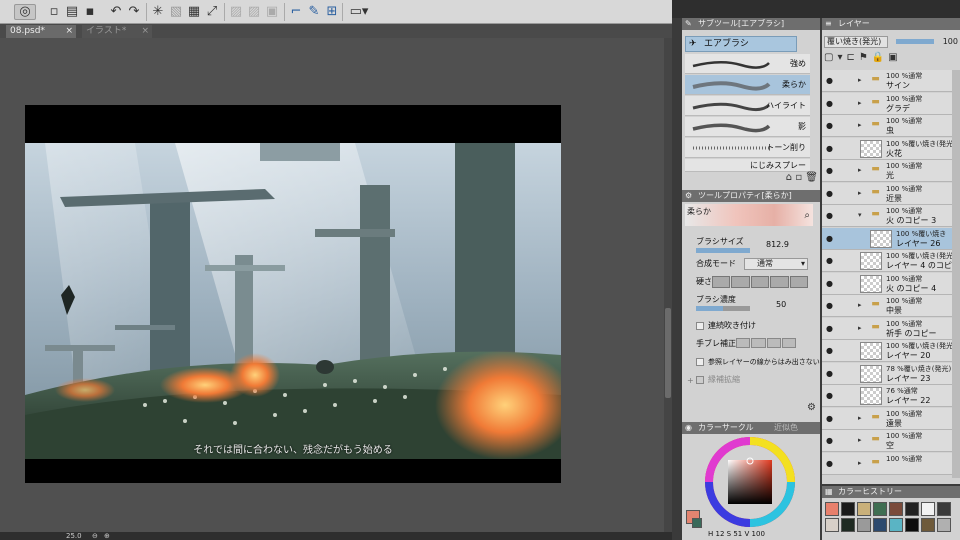 The width and height of the screenshot is (960, 540). Describe the element at coordinates (750, 482) in the screenshot. I see `color-wheel` at that location.